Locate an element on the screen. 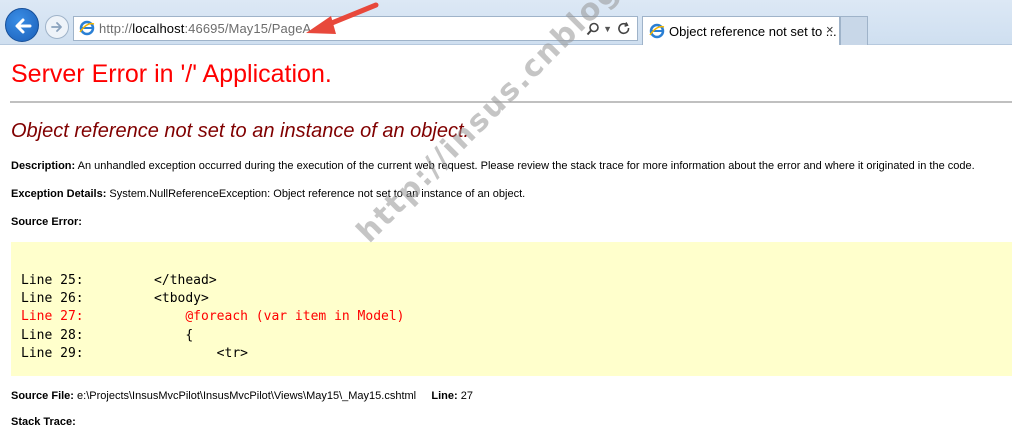 The image size is (1012, 428). code-line: Line 29: <tr> is located at coordinates (134, 353).